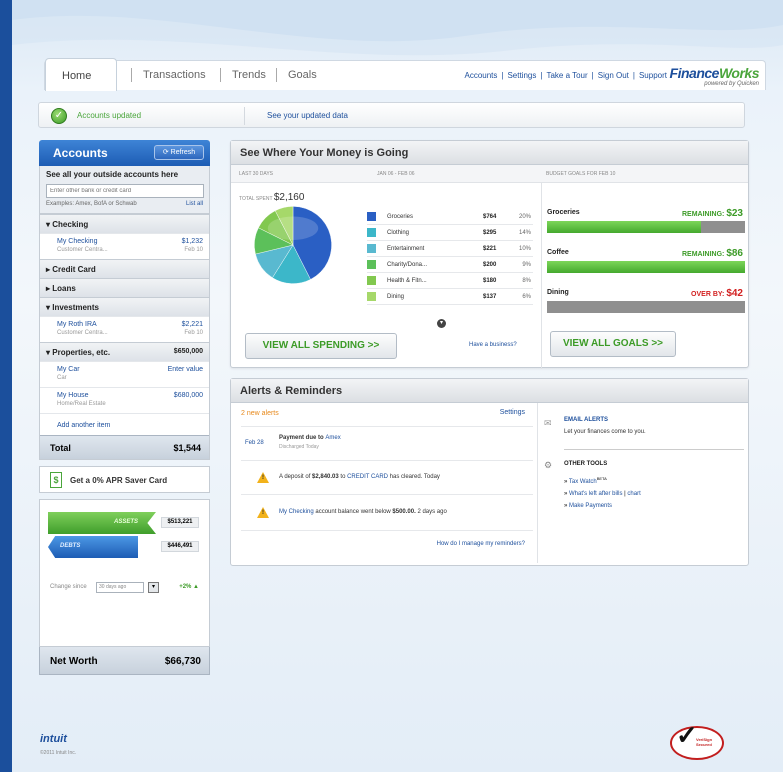  I want to click on legend-pct: 20%, so click(524, 217).